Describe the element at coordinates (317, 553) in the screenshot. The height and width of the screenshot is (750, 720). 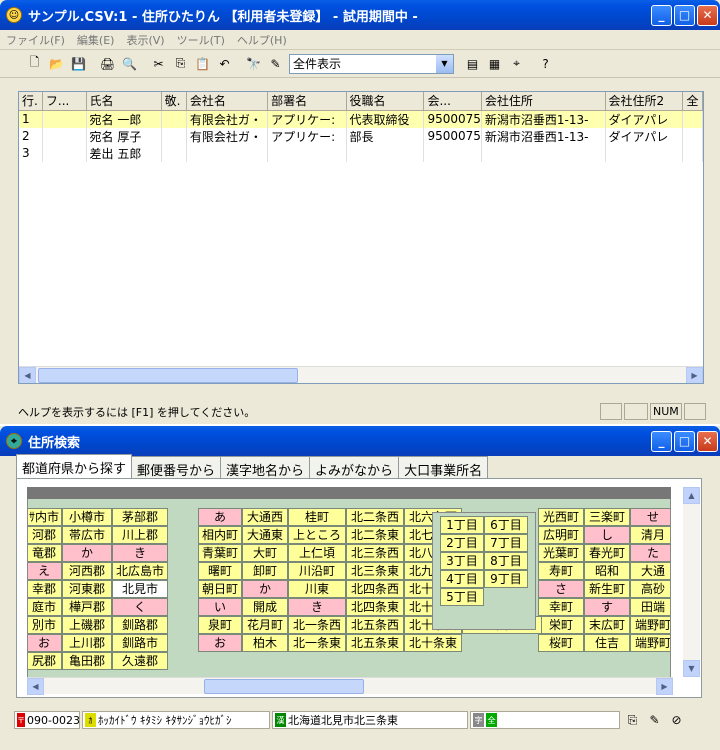
I see `address-cell: 上仁頃` at that location.